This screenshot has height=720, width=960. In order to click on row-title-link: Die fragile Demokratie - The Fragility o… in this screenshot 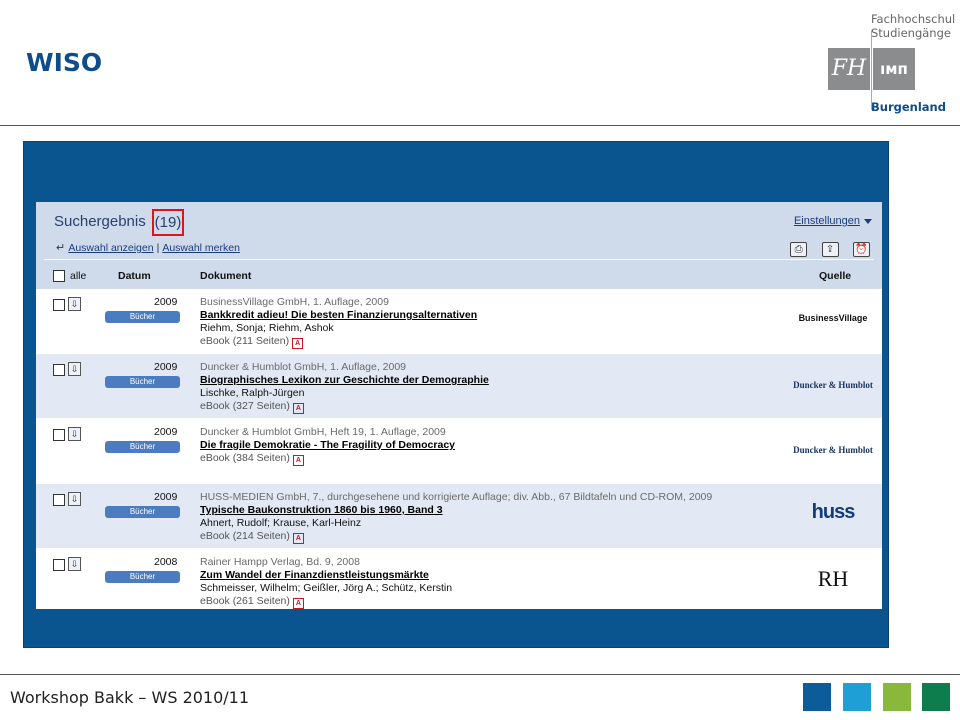, I will do `click(327, 445)`.